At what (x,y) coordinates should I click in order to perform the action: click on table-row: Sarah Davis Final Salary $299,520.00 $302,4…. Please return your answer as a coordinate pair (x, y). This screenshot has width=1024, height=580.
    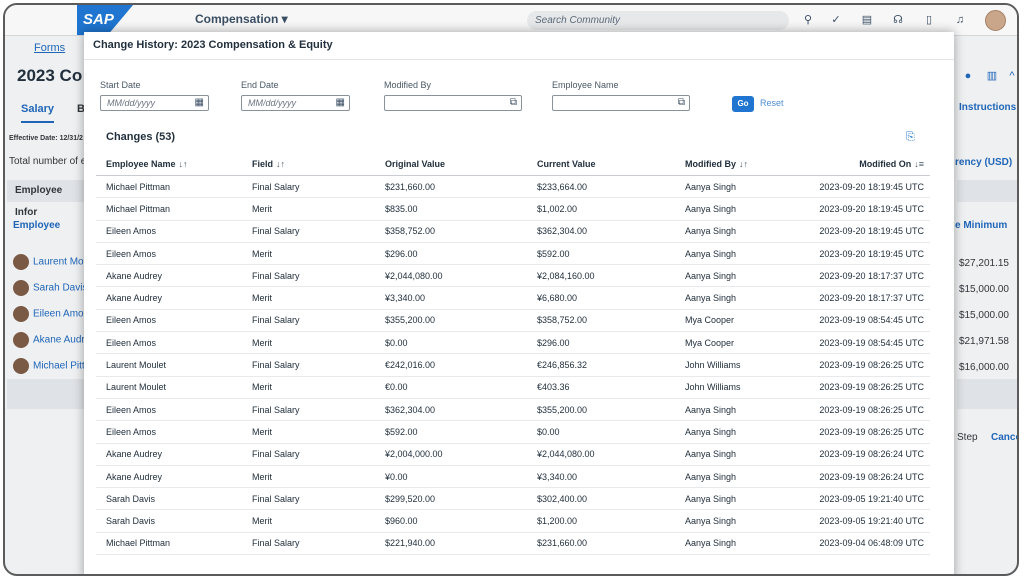
    Looking at the image, I should click on (513, 499).